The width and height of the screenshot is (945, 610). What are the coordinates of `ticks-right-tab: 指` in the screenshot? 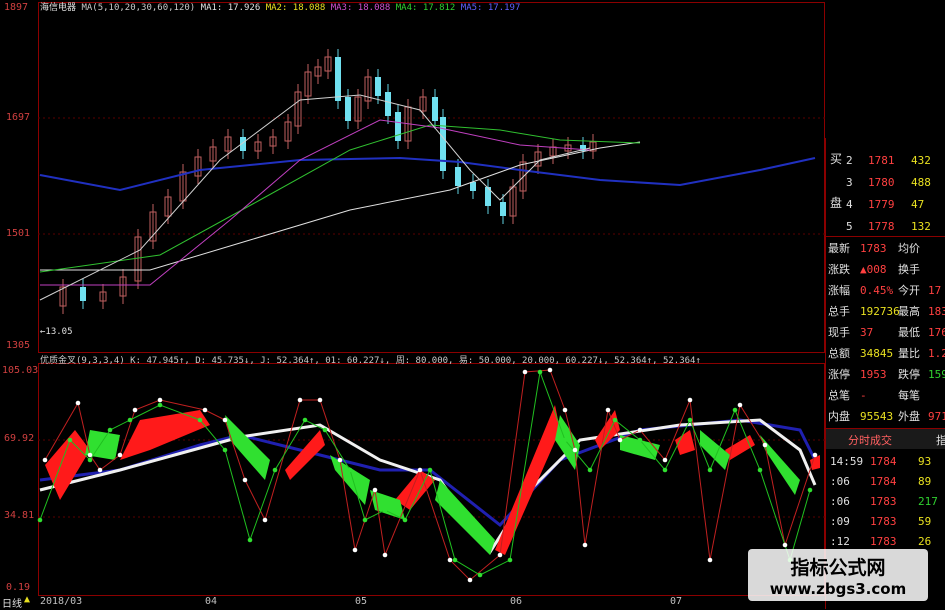 It's located at (940, 440).